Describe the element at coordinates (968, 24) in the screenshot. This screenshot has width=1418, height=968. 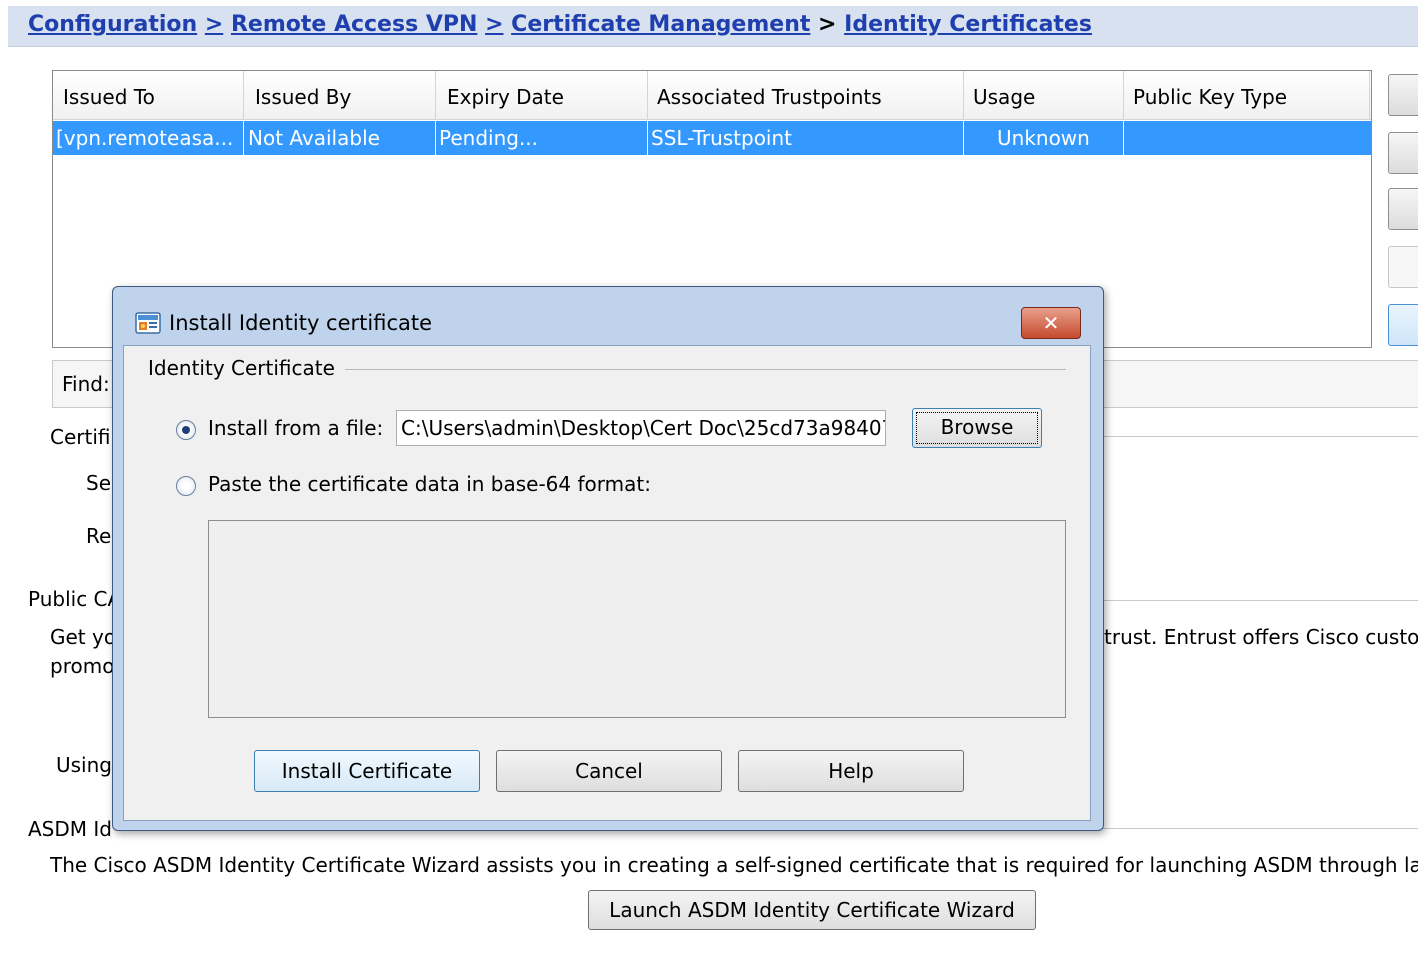
I see `breadcrumb-link-identity-certificates: Identity Certificates` at that location.